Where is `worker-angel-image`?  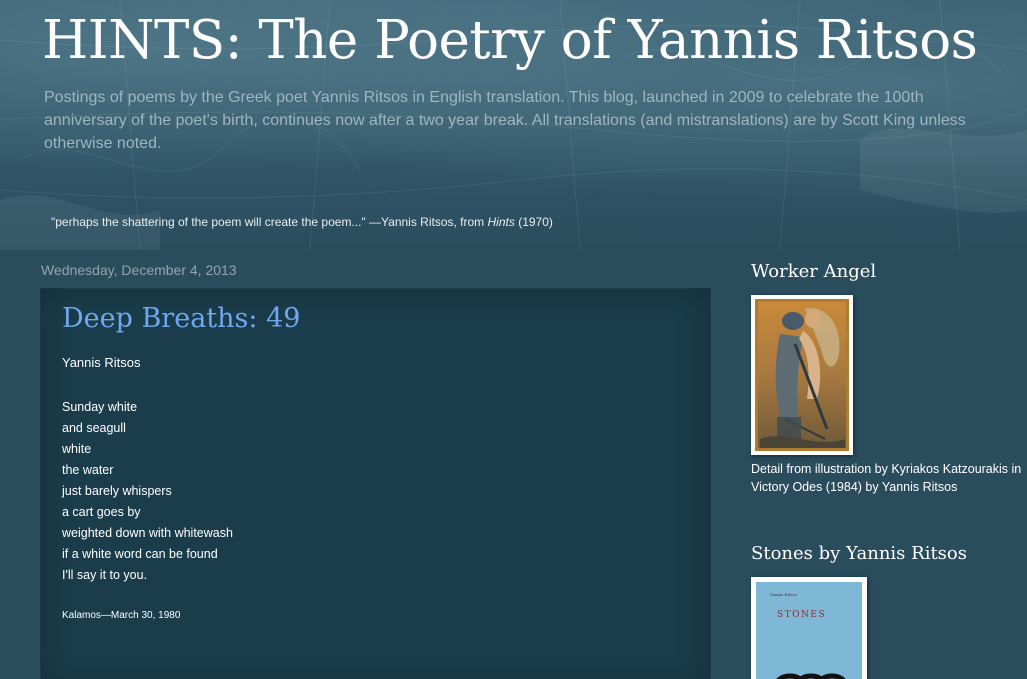 worker-angel-image is located at coordinates (802, 375).